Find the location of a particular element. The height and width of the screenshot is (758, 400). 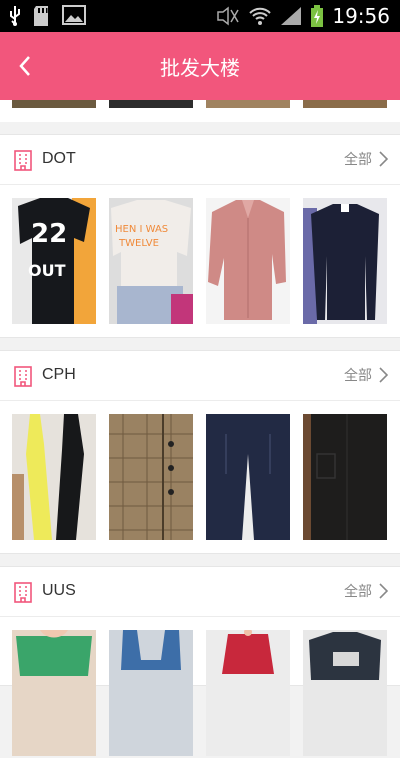

app-header: 批发大楼 is located at coordinates (200, 66).